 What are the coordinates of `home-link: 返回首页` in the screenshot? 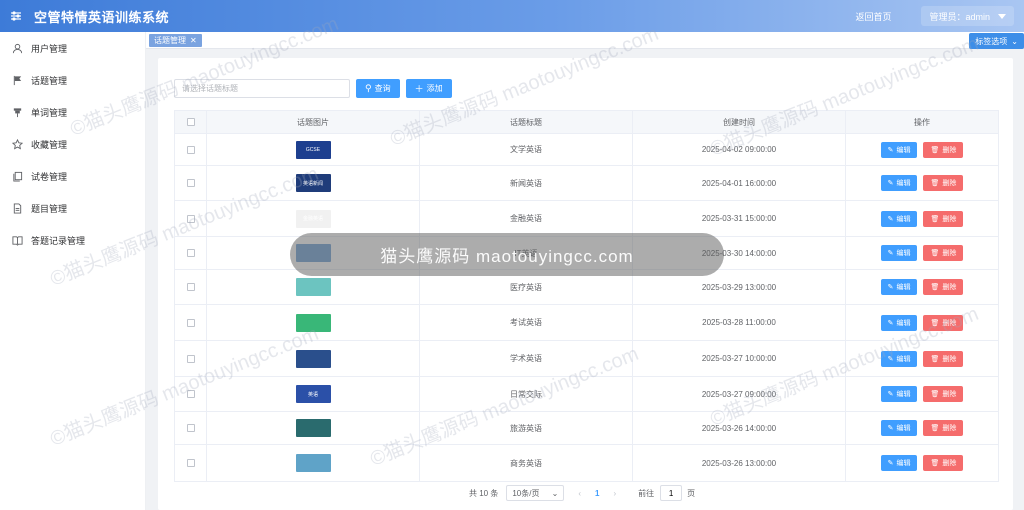 It's located at (873, 16).